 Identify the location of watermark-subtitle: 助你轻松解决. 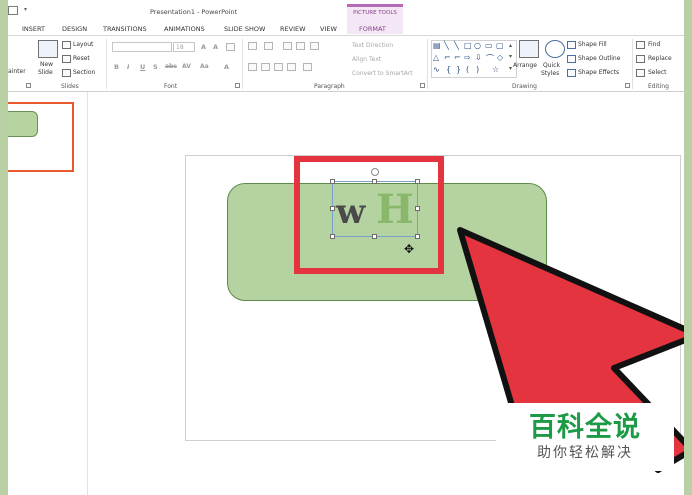
(585, 453).